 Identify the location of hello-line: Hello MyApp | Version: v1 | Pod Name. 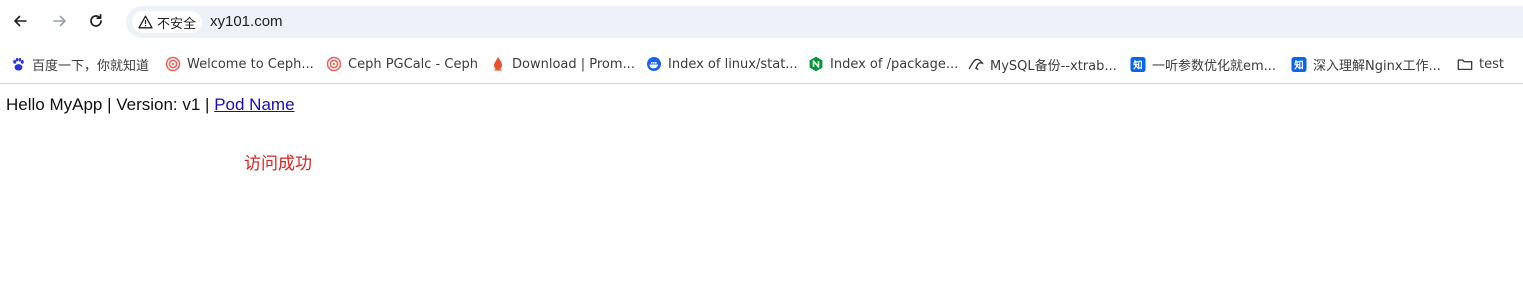
(150, 105).